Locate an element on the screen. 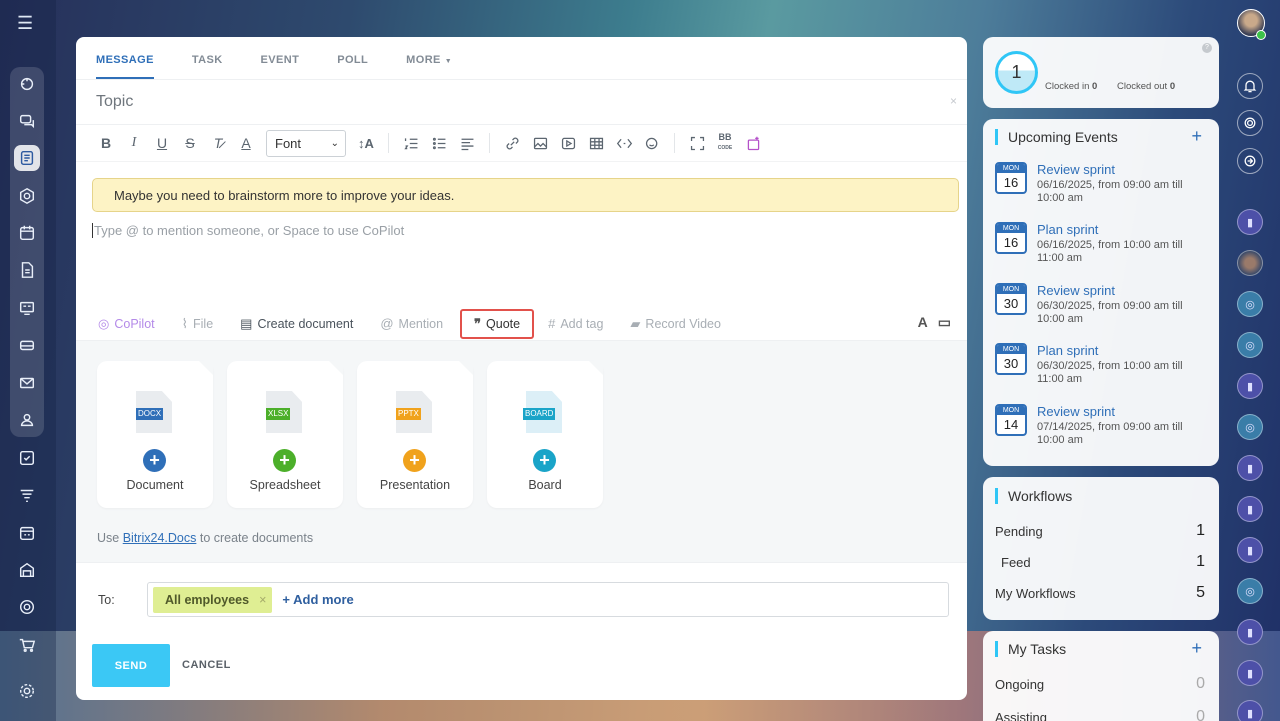 The image size is (1280, 721). create-document-card: DOCX + Document is located at coordinates (155, 434).